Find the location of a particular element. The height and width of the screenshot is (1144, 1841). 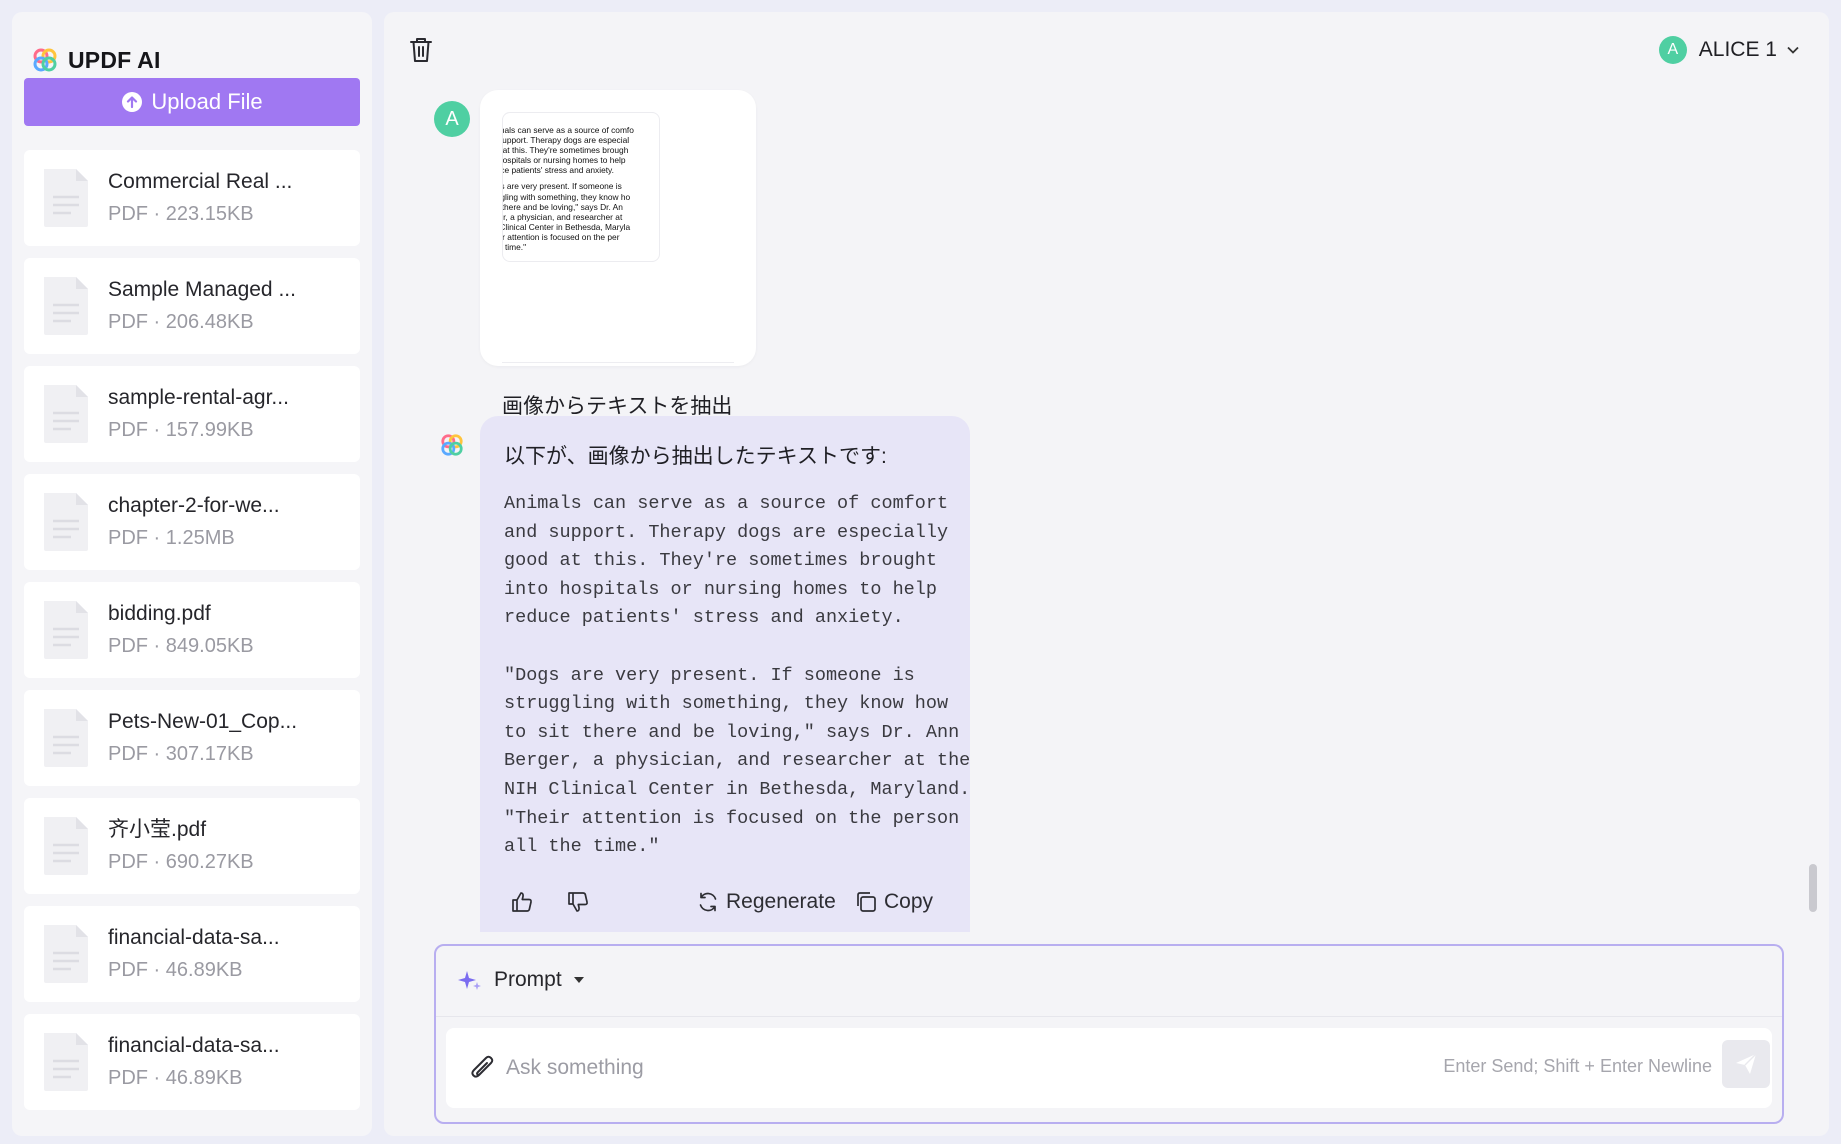

upload-file-label: Upload File is located at coordinates (207, 101).